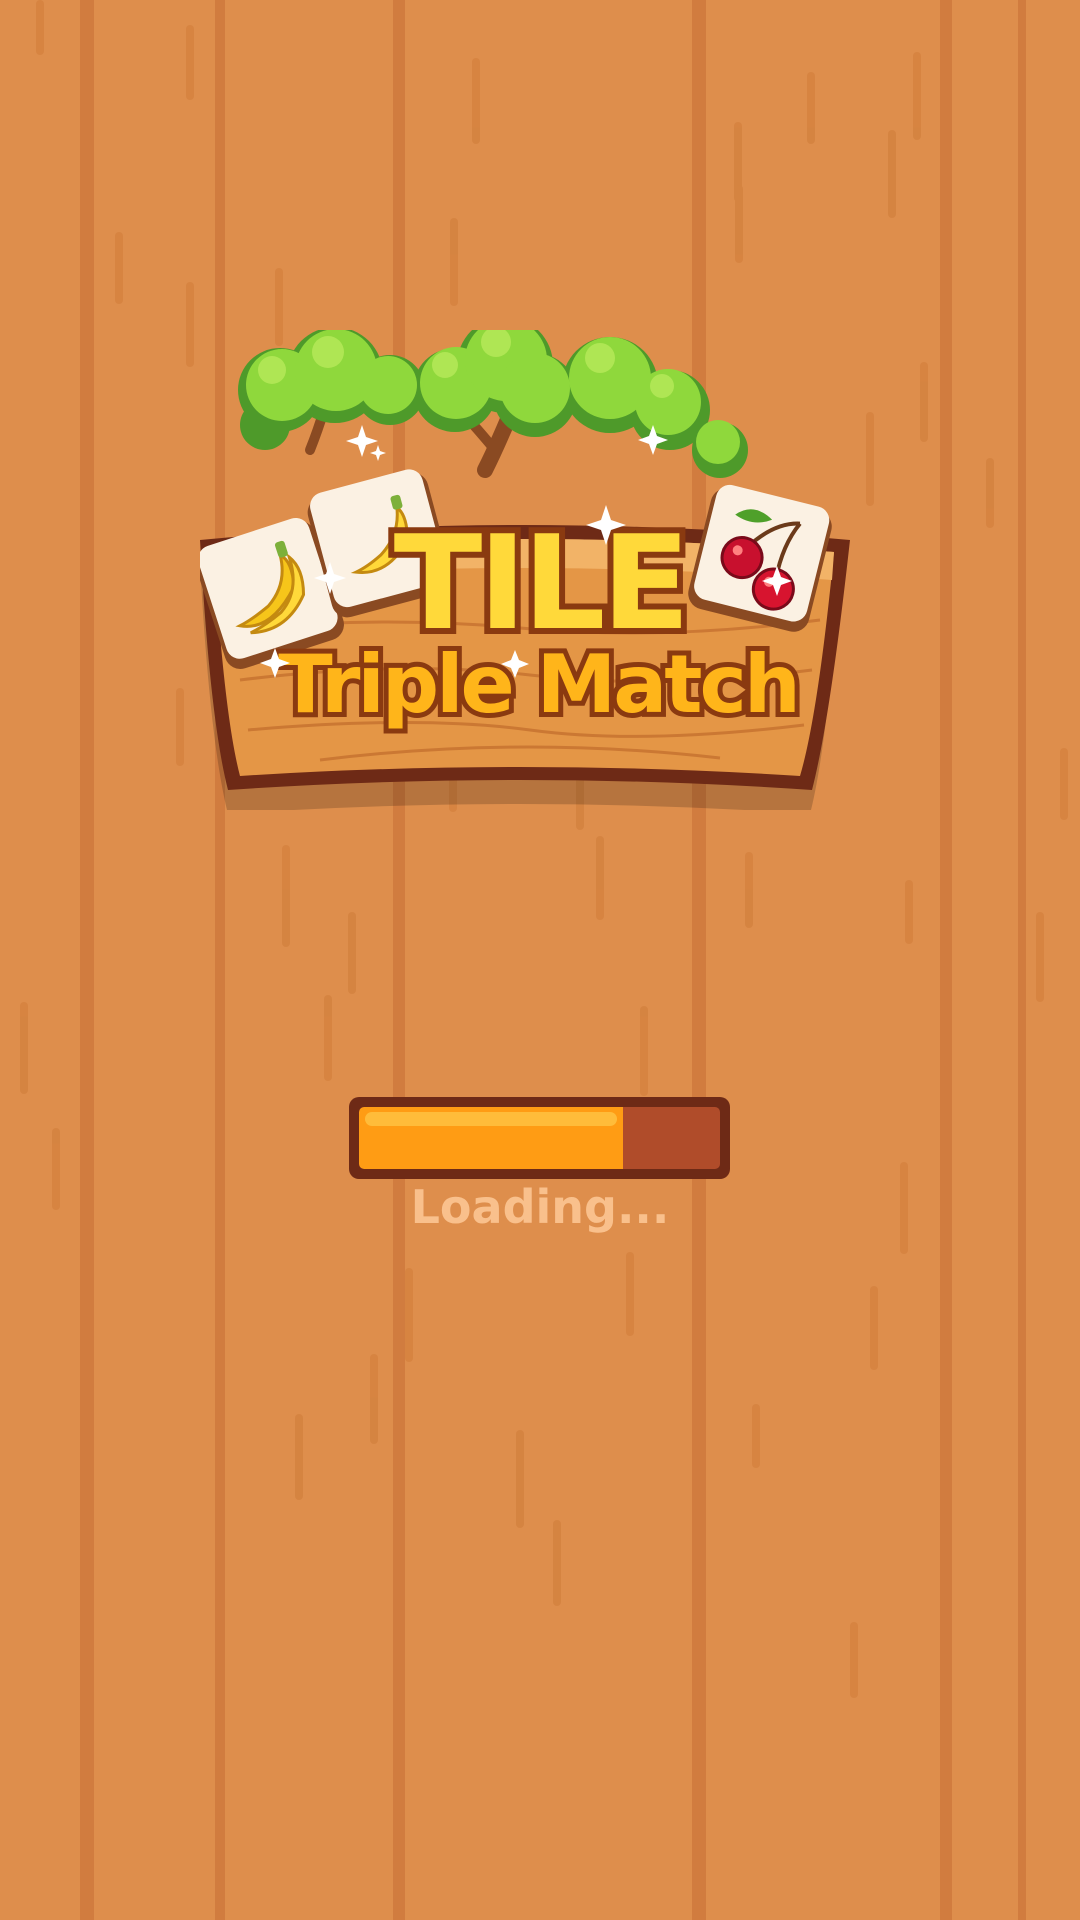  What do you see at coordinates (491, 1138) in the screenshot?
I see `loading-progress-fill` at bounding box center [491, 1138].